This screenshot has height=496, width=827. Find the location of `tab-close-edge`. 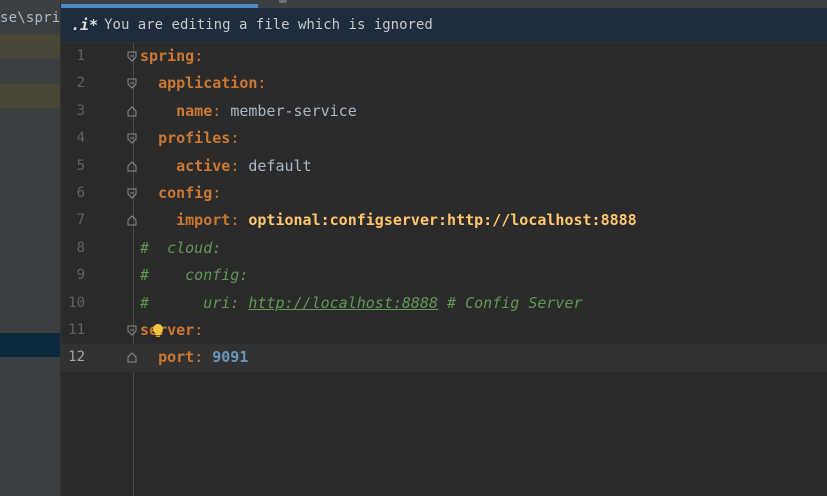

tab-close-edge is located at coordinates (283, 1).